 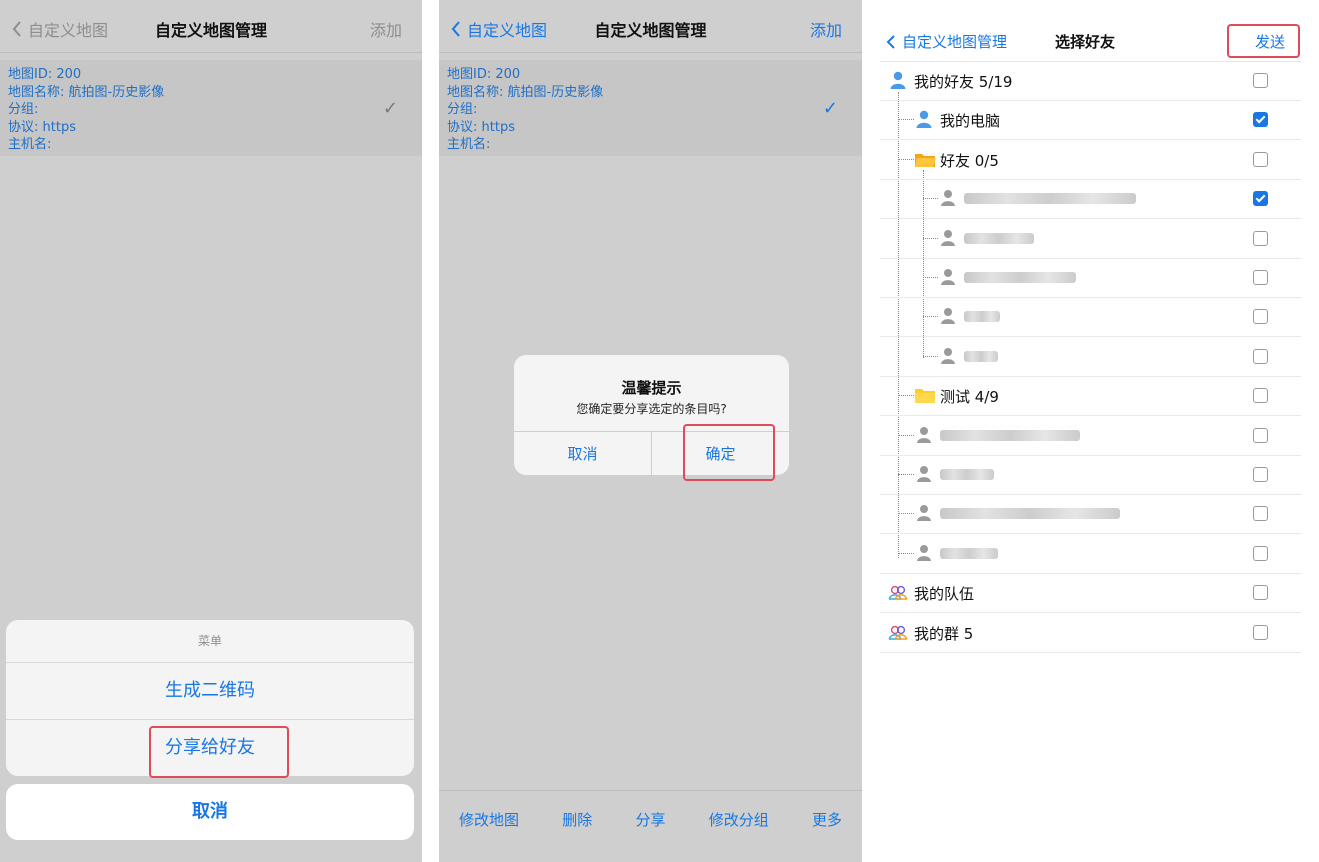 I want to click on toolbar-more: 更多, so click(x=827, y=826).